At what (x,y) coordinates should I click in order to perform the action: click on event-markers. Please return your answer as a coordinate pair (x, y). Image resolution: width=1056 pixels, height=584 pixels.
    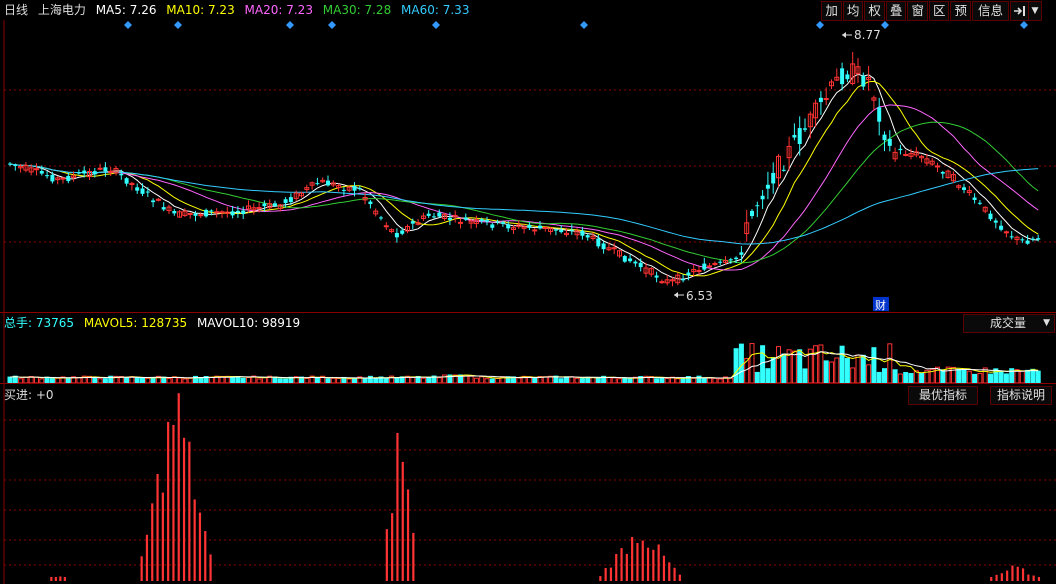
    Looking at the image, I should click on (576, 25).